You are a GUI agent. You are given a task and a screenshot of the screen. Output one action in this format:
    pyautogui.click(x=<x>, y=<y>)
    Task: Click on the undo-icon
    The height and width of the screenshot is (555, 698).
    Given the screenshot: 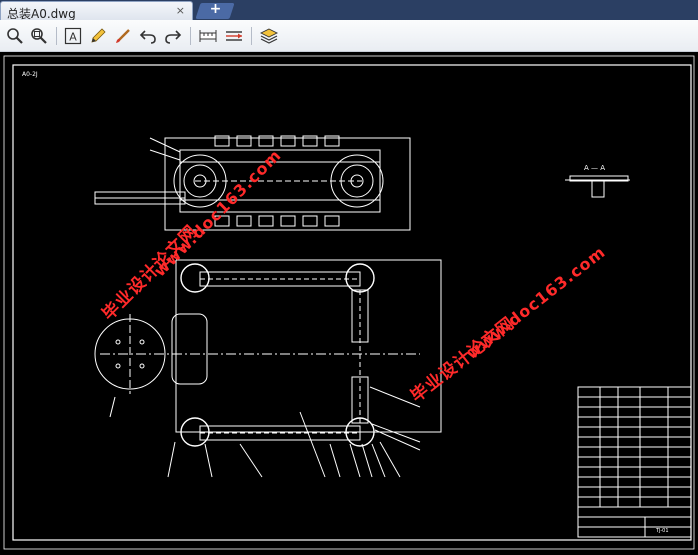 What is the action you would take?
    pyautogui.click(x=148, y=36)
    